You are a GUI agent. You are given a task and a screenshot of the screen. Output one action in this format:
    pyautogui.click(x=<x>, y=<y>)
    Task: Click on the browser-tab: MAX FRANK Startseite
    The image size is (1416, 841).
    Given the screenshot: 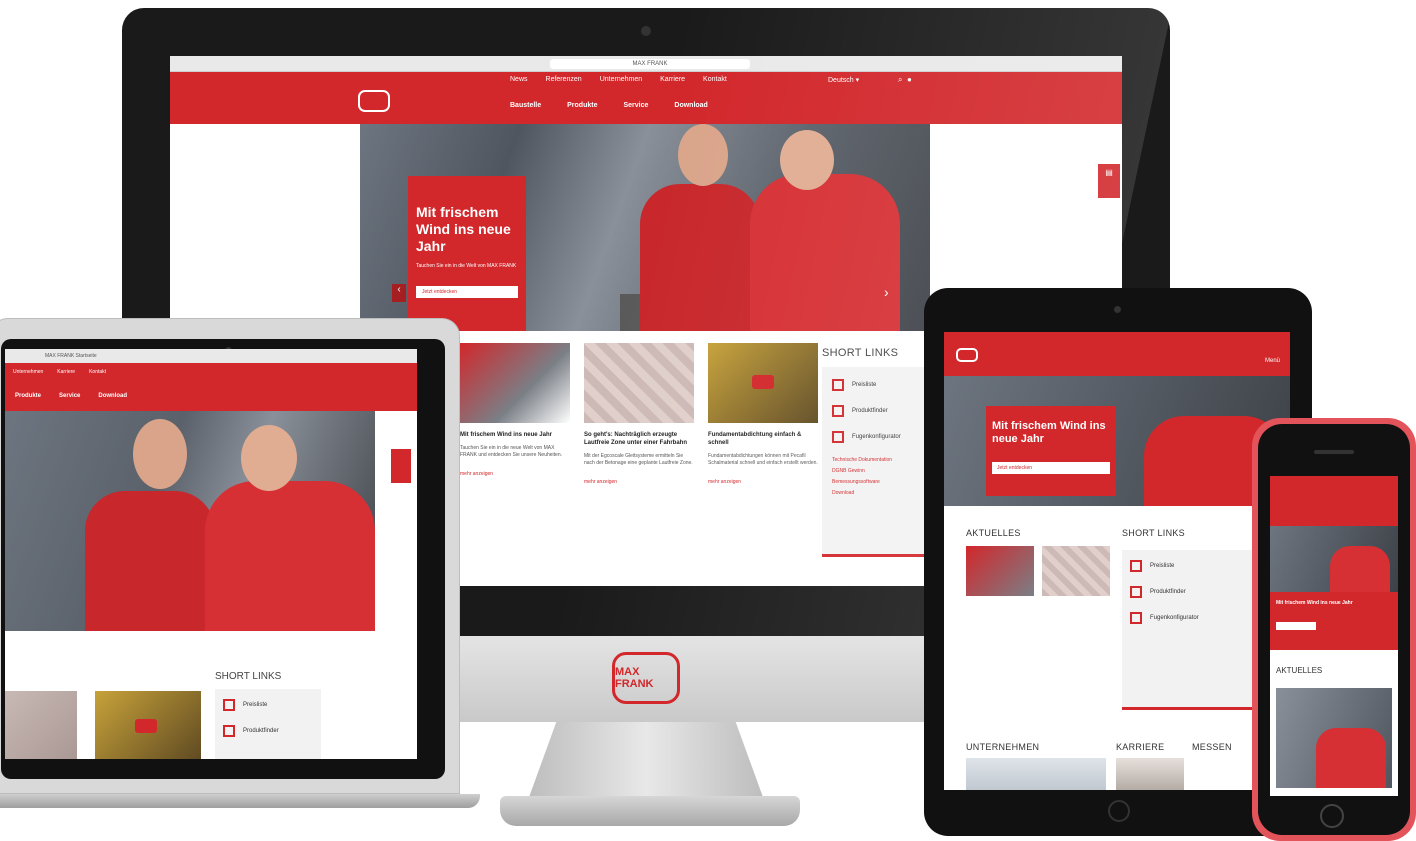 What is the action you would take?
    pyautogui.click(x=211, y=356)
    